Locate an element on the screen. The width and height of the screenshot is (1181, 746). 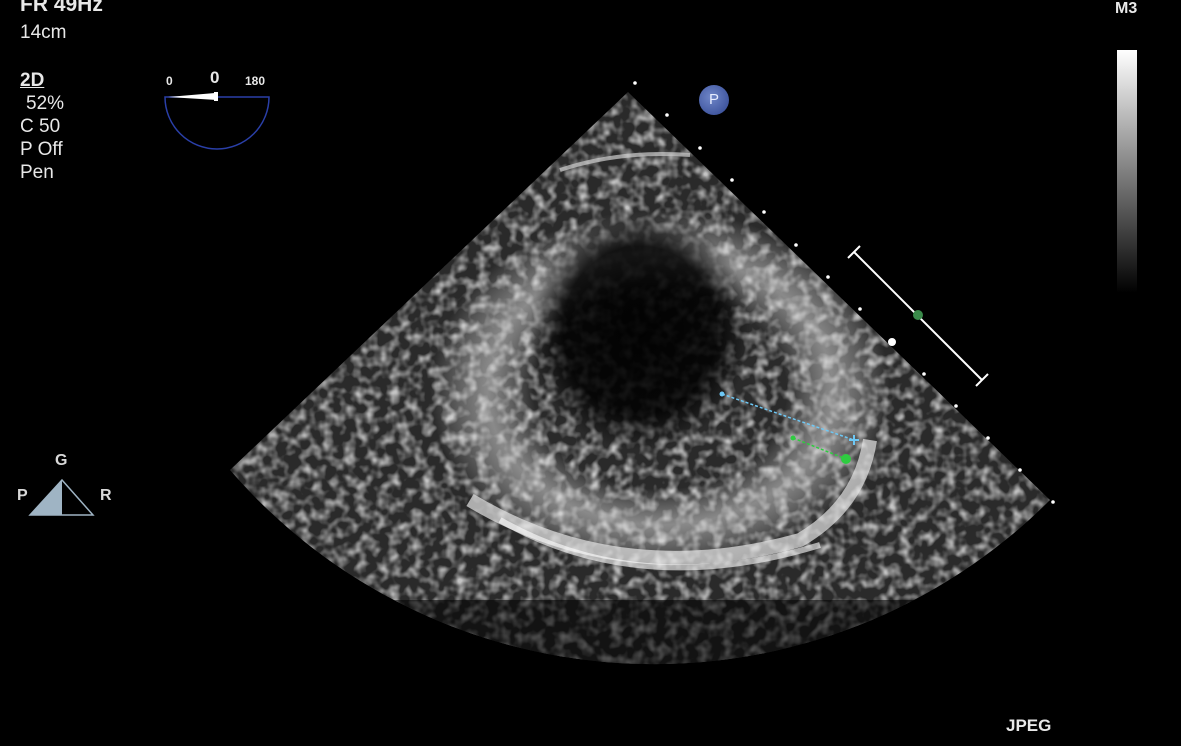
angle-min-label: 0 is located at coordinates (169, 81).